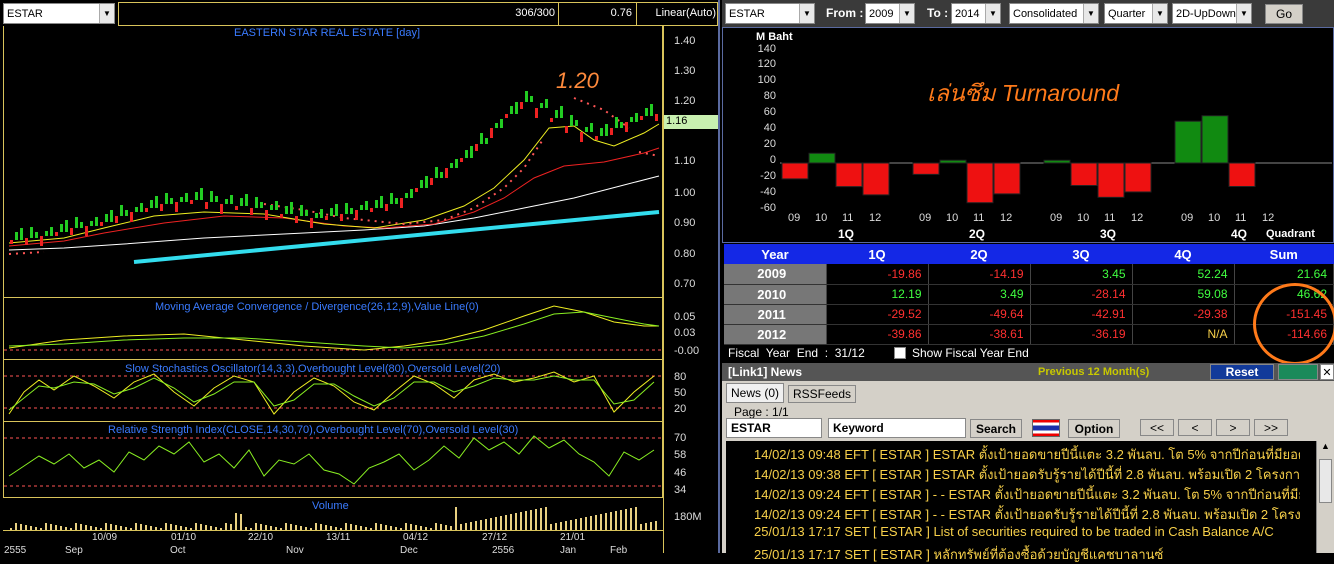 This screenshot has height=564, width=1334. Describe the element at coordinates (775, 294) in the screenshot. I see `year-cell: 2010` at that location.